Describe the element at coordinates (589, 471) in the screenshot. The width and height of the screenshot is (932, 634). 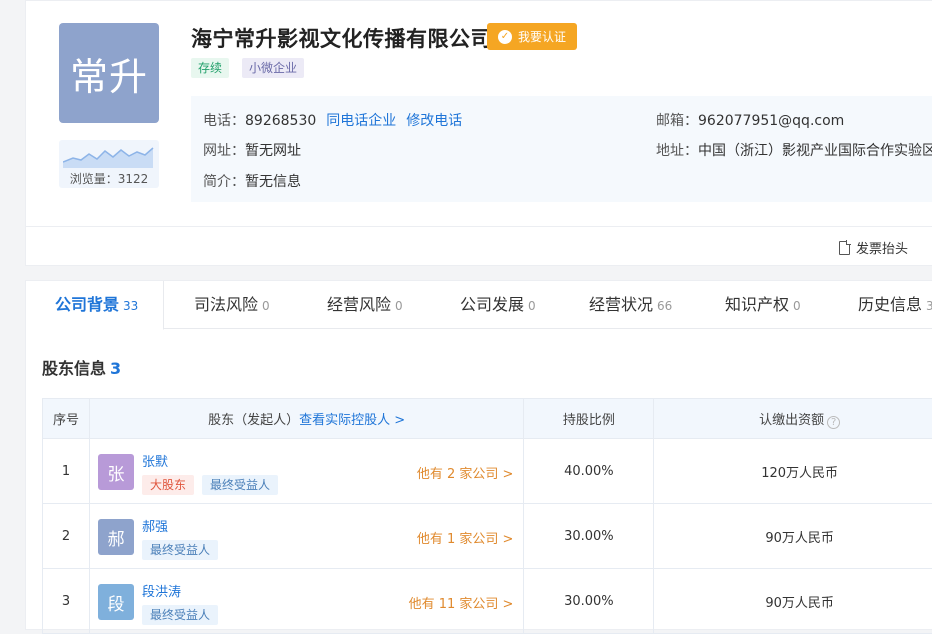
I see `ratio-cell: 40.00%` at that location.